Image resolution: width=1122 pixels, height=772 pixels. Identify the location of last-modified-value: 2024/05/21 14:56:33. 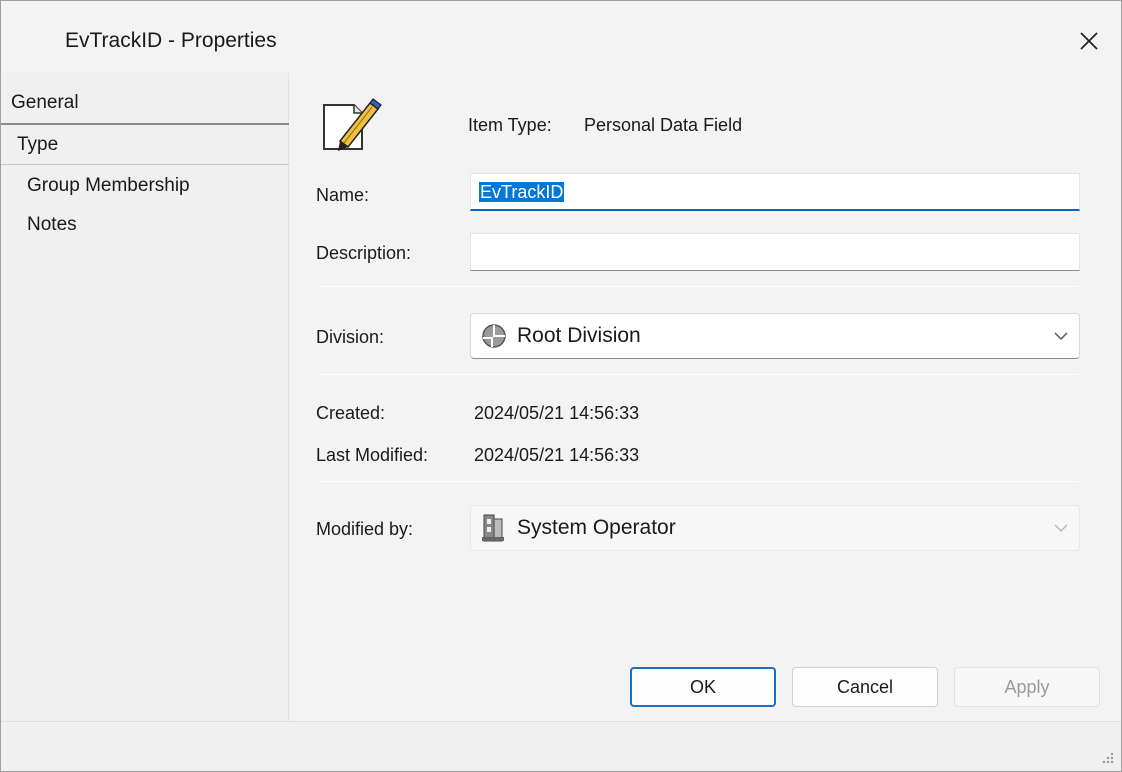
(557, 455).